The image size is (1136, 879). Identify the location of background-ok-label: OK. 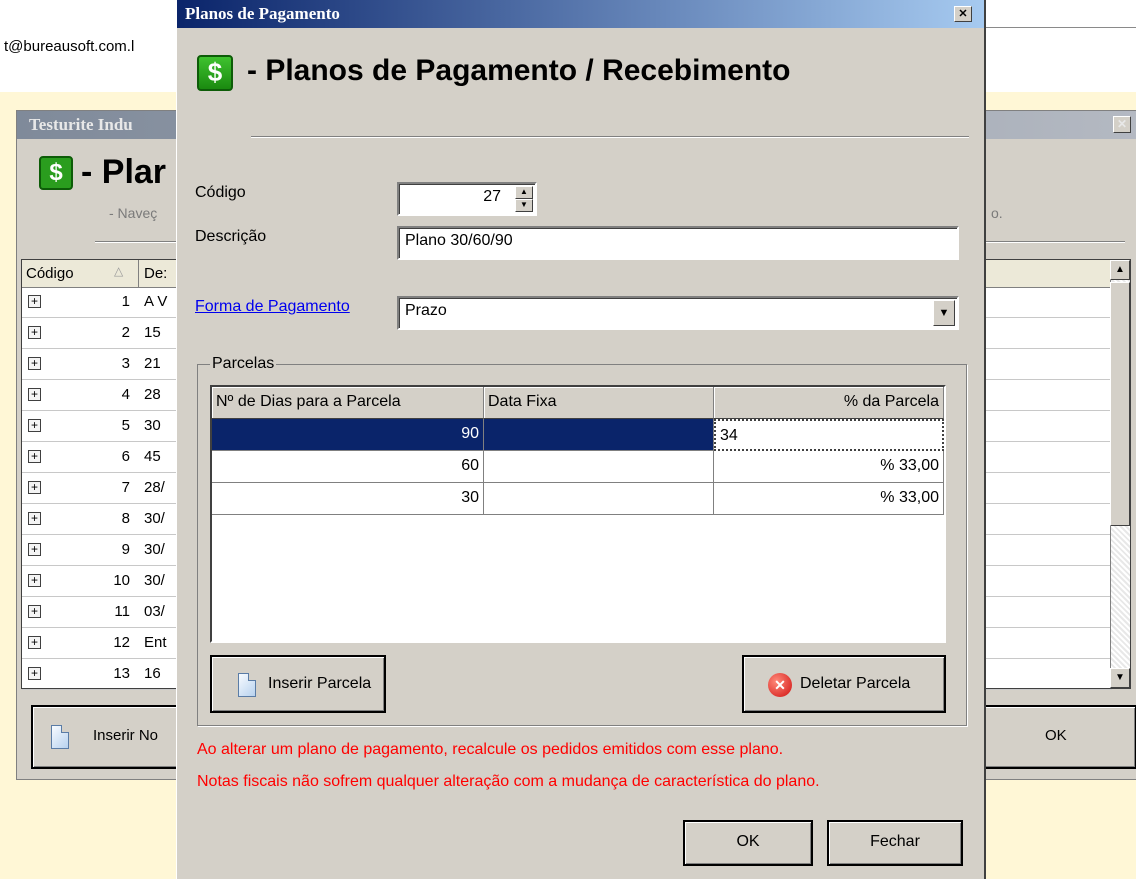
(1056, 735).